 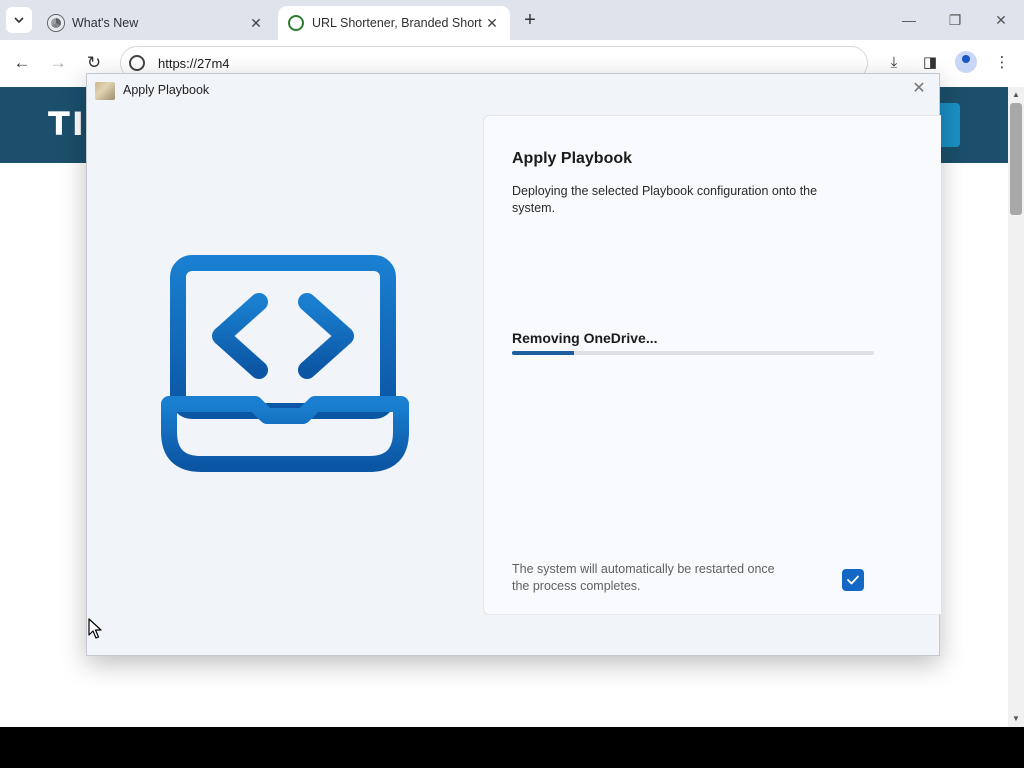 What do you see at coordinates (1016, 94) in the screenshot?
I see `scroll-up-icon: ▲` at bounding box center [1016, 94].